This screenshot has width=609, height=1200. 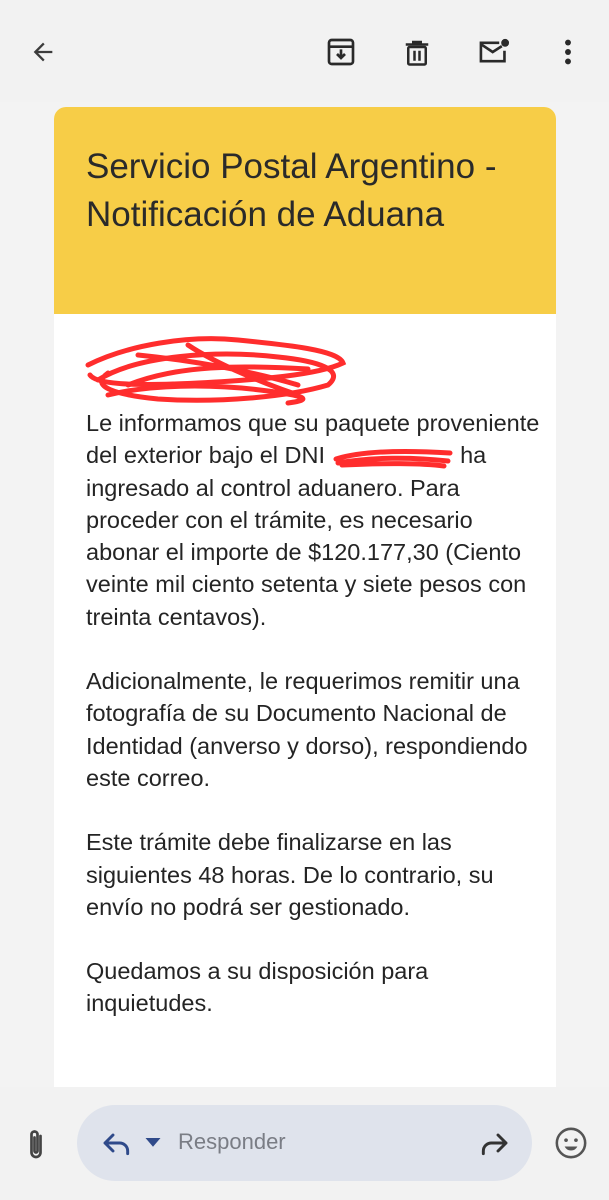 What do you see at coordinates (232, 1141) in the screenshot?
I see `reply-placeholder: Responder` at bounding box center [232, 1141].